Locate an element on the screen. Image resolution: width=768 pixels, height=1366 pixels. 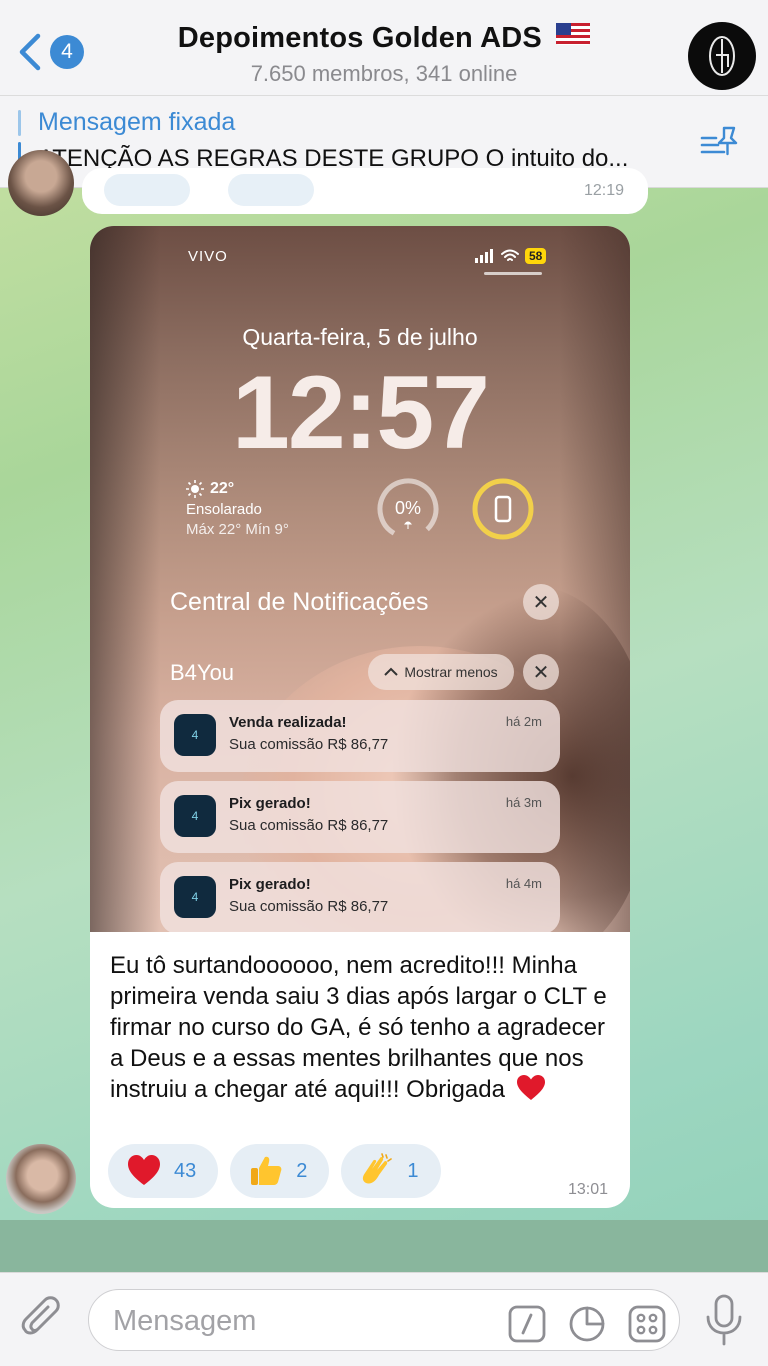
message-input-placeholder: Mensagem is located at coordinates (185, 1321).